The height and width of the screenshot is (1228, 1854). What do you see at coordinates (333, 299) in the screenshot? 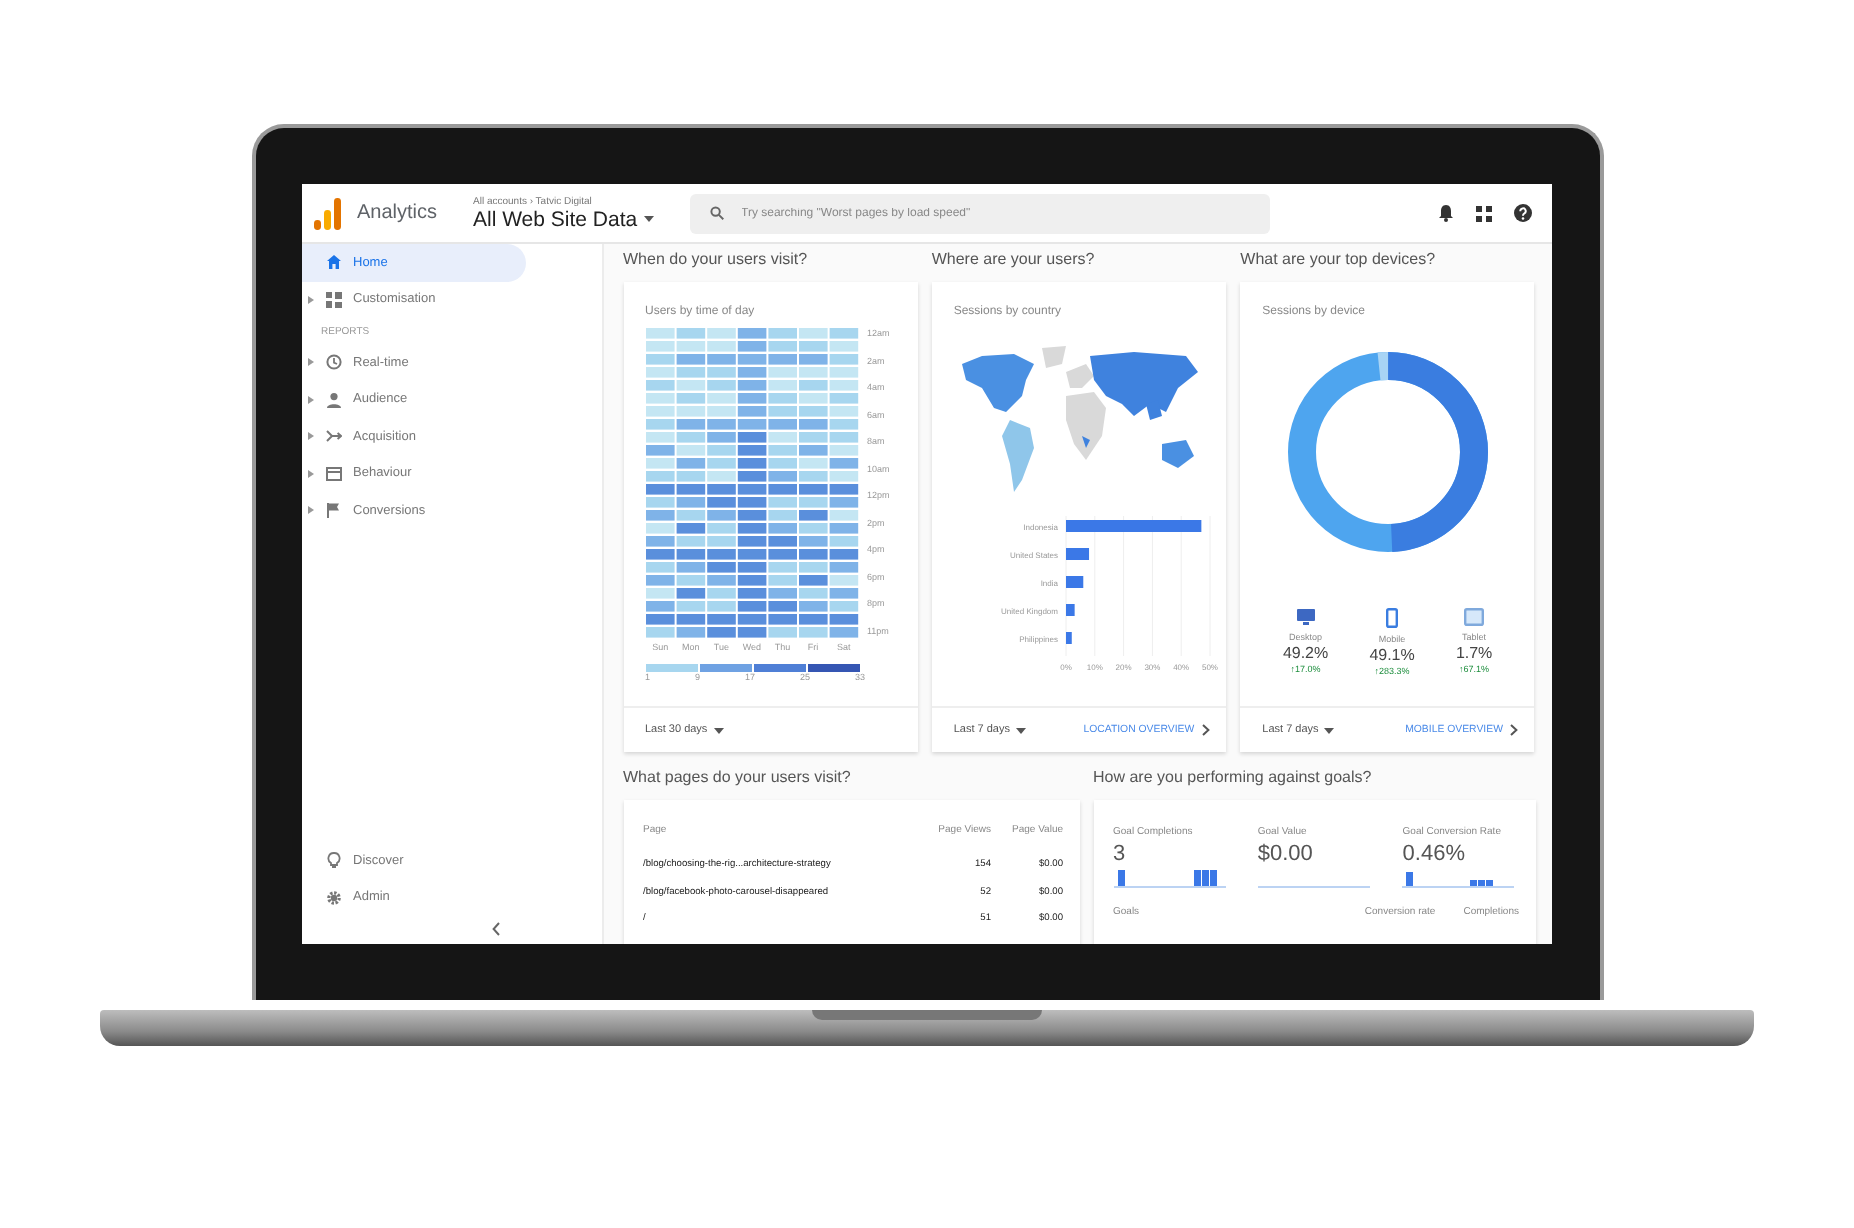
I see `dashboard-icon` at bounding box center [333, 299].